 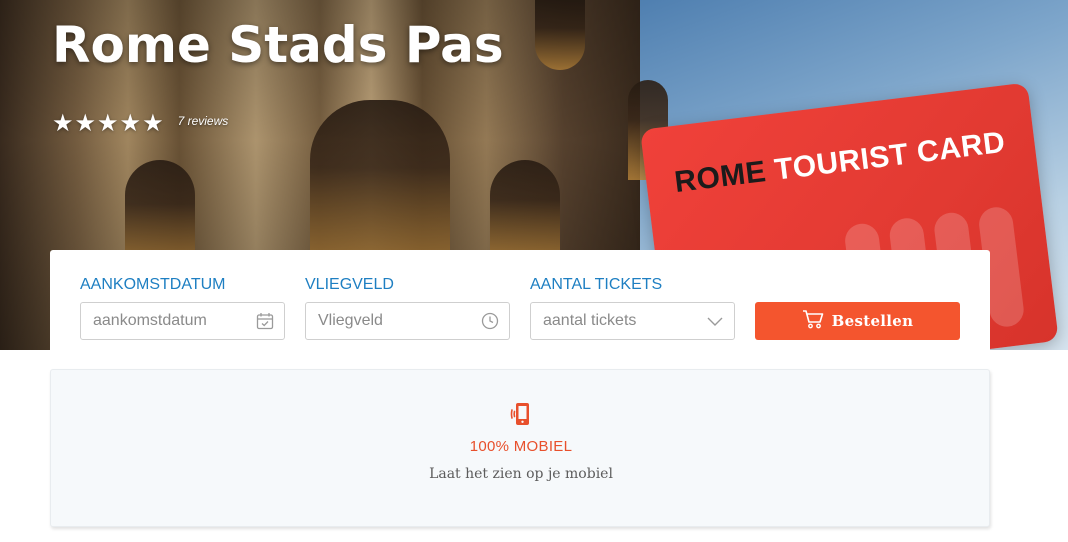 I want to click on feature-title: 100% MOBIEL, so click(x=521, y=446).